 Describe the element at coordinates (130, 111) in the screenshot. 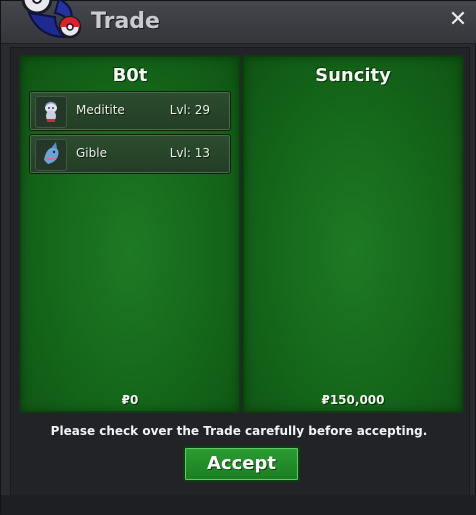

I see `offer-item-meditite: Meditite Lvl: 29` at that location.